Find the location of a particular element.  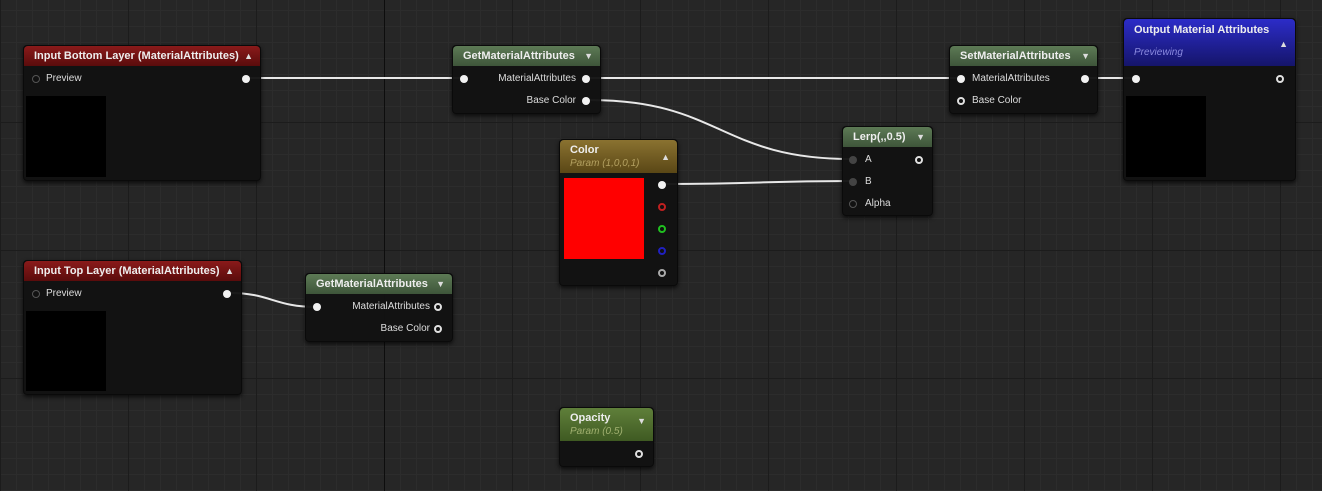

node-header: Lerp(,,0.5) ▼ is located at coordinates (887, 137).